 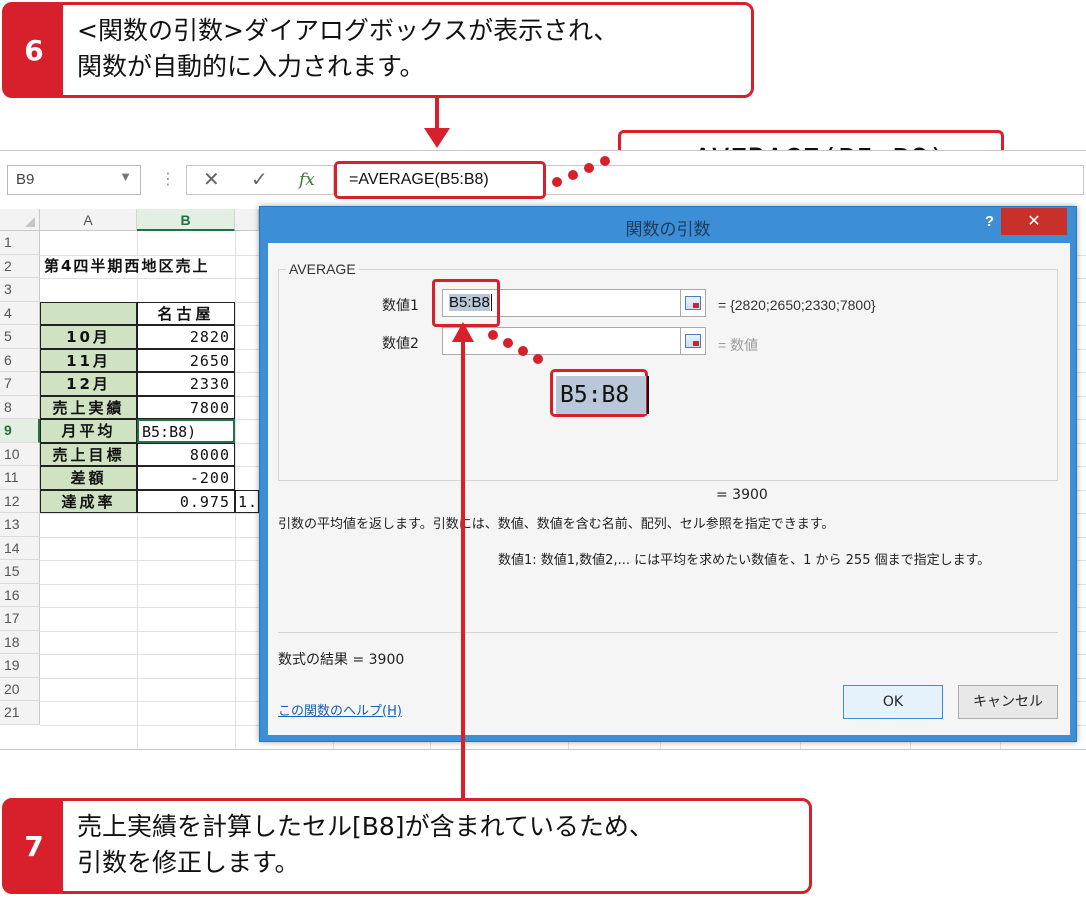 I want to click on help-icon: ?, so click(x=989, y=221).